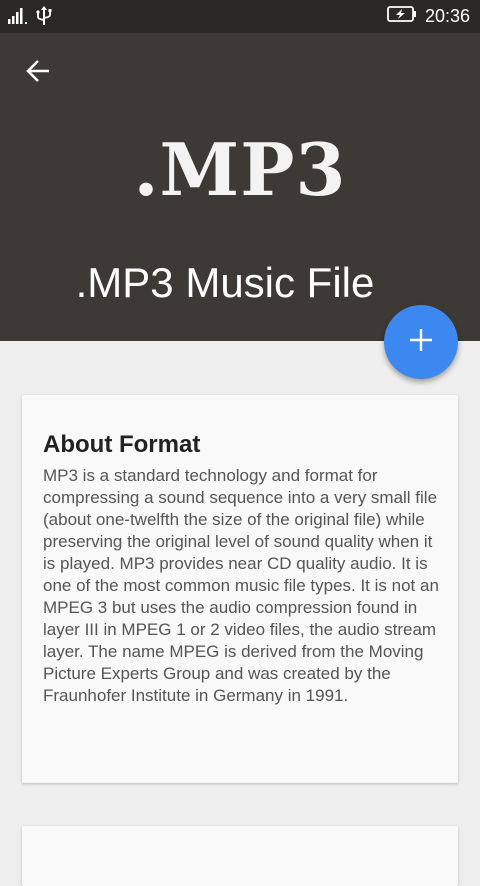 The image size is (480, 886). What do you see at coordinates (240, 856) in the screenshot?
I see `next-card` at bounding box center [240, 856].